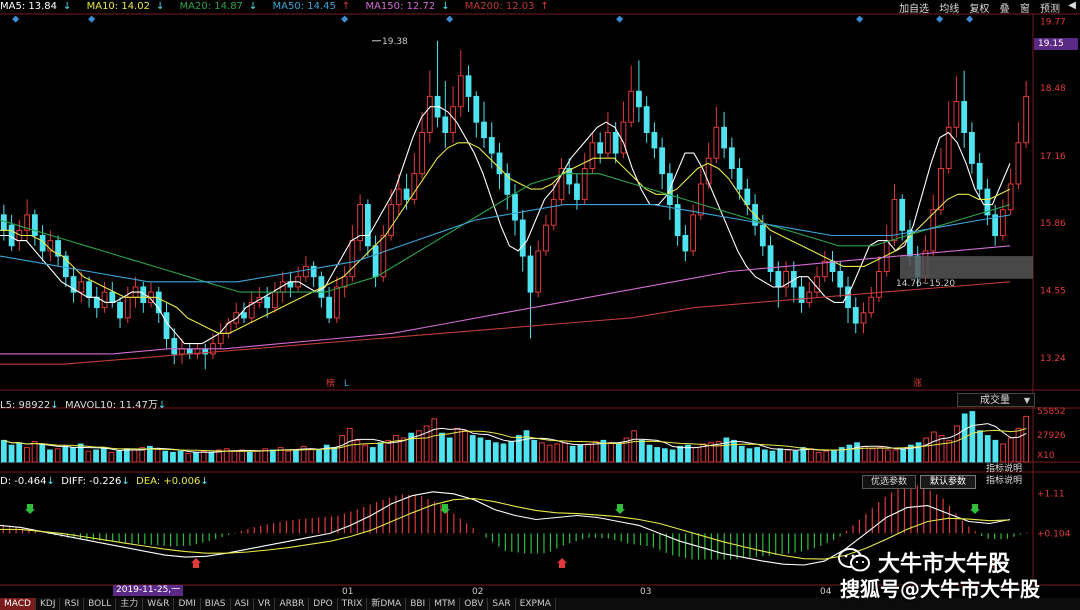 This screenshot has height=610, width=1080. I want to click on optimal-params-button: 优选参数, so click(889, 482).